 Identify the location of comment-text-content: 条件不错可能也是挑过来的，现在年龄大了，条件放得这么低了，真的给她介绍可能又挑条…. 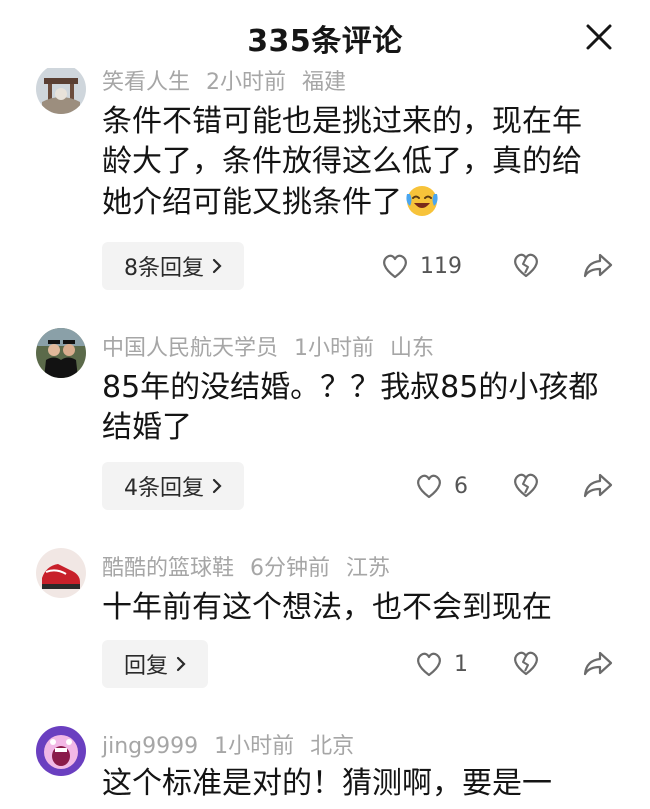
(342, 162).